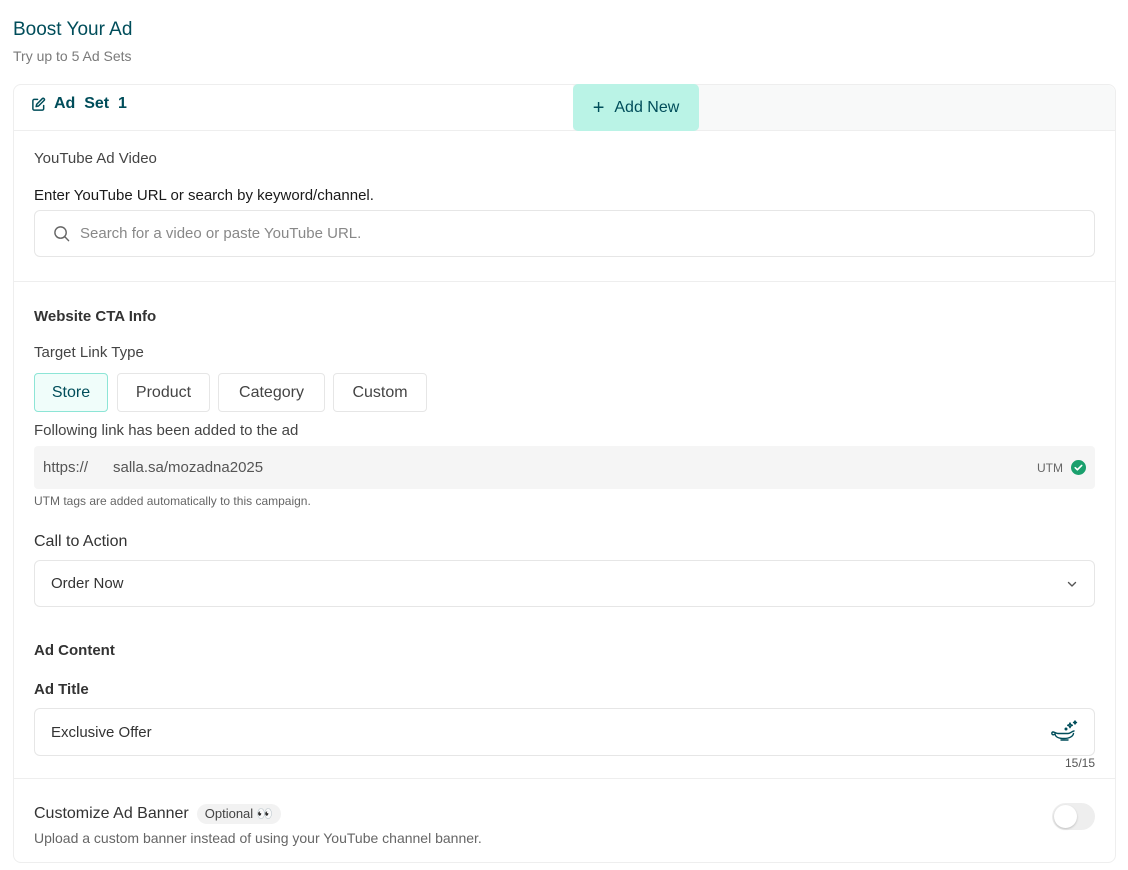 The image size is (1128, 870). I want to click on link-type-category: Category, so click(271, 392).